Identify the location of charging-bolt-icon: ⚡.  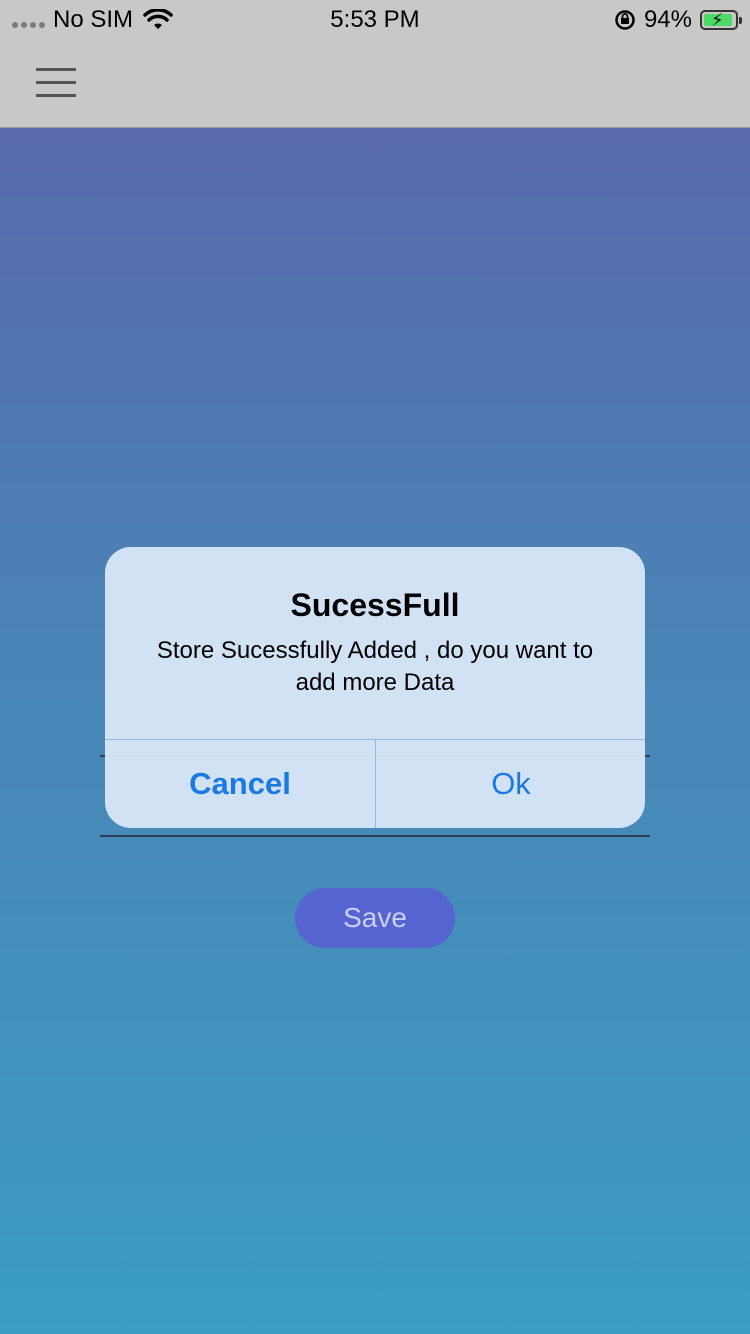
(717, 20).